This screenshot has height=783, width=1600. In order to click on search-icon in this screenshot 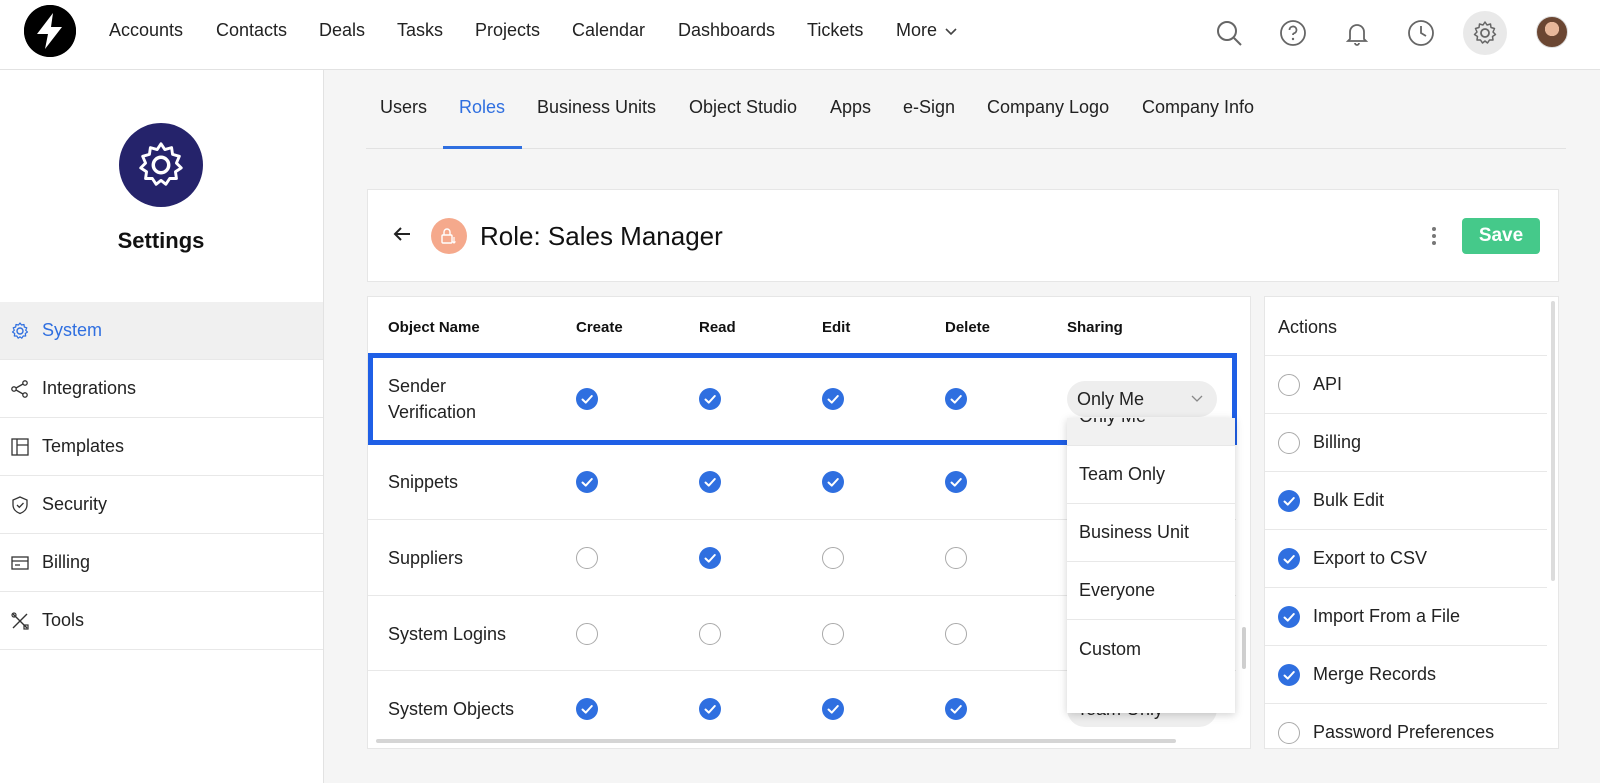, I will do `click(1229, 33)`.